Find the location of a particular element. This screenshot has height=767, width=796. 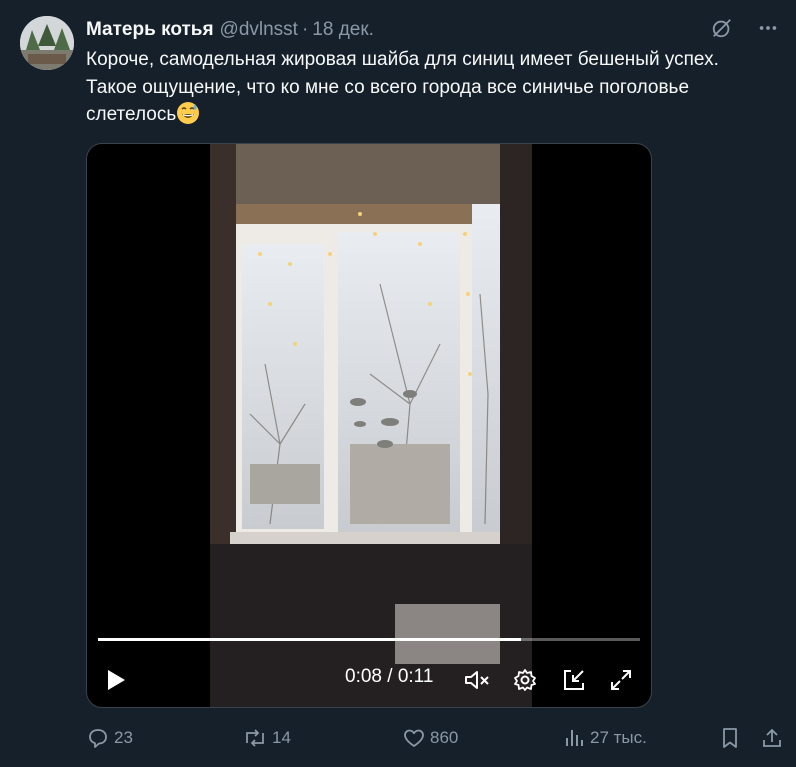

video-time-total: 0:11 is located at coordinates (415, 676).